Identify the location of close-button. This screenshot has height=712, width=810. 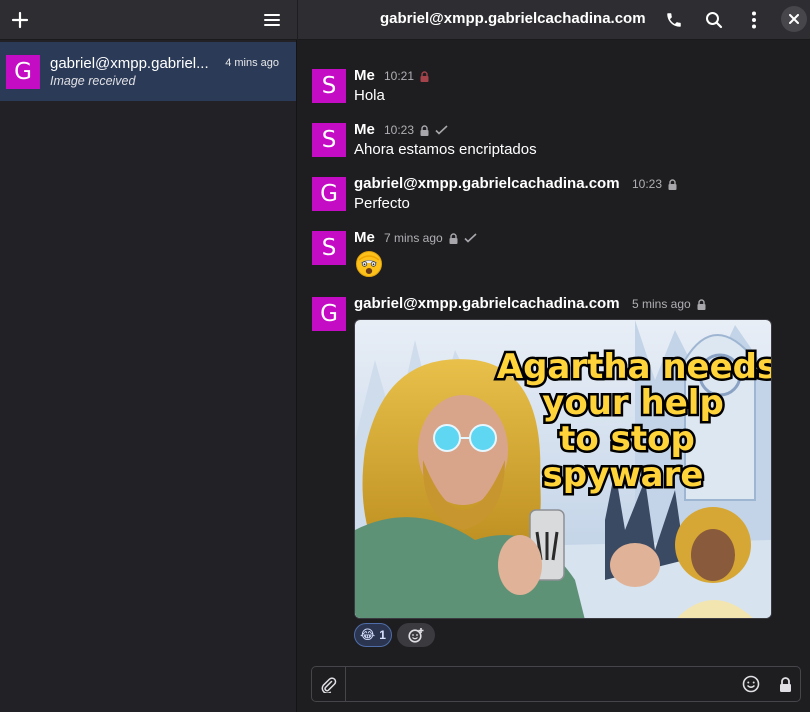
(794, 19).